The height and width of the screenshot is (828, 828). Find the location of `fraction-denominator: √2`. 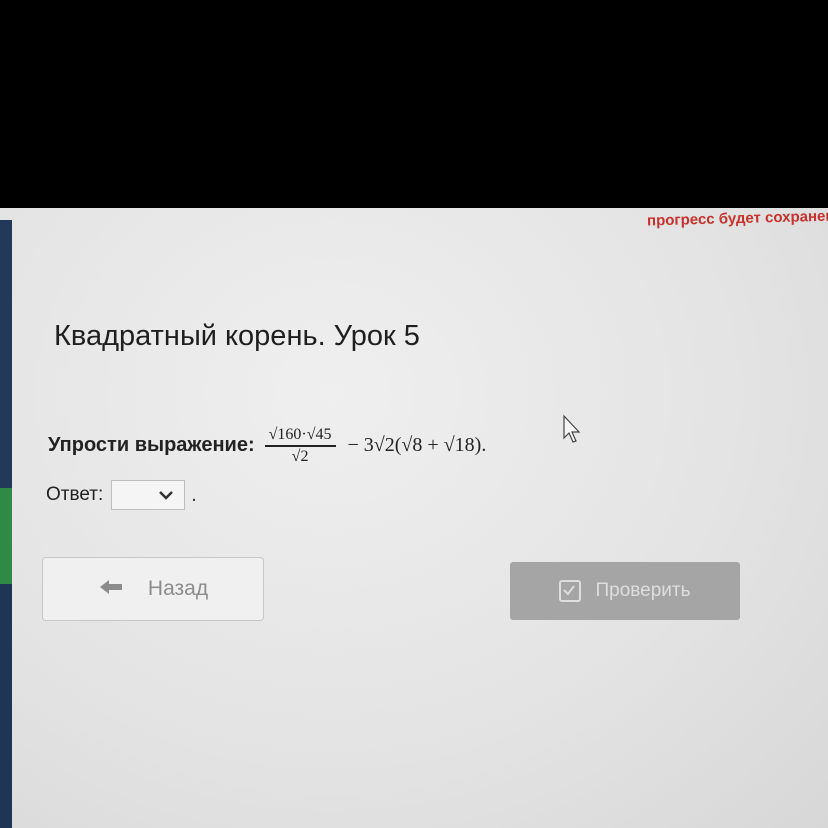

fraction-denominator: √2 is located at coordinates (300, 456).